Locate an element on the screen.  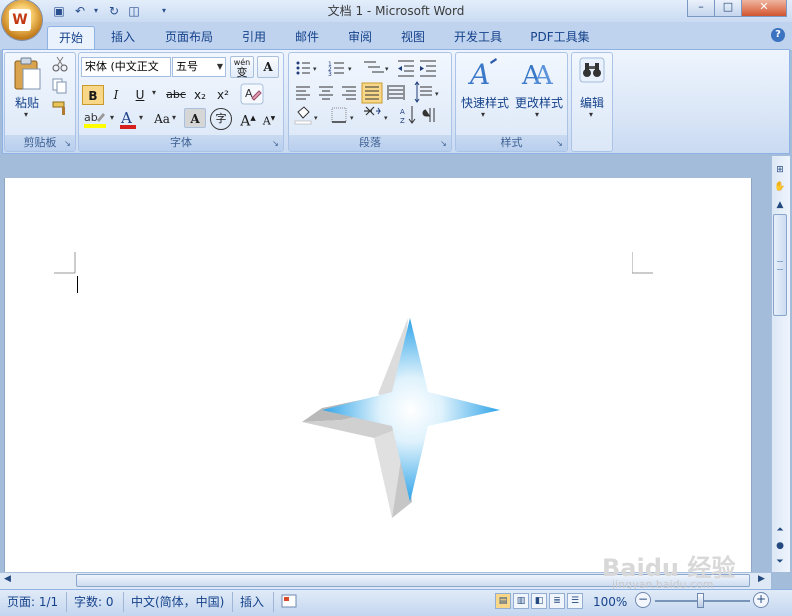
change-styles-icon: A A is located at coordinates (538, 73).